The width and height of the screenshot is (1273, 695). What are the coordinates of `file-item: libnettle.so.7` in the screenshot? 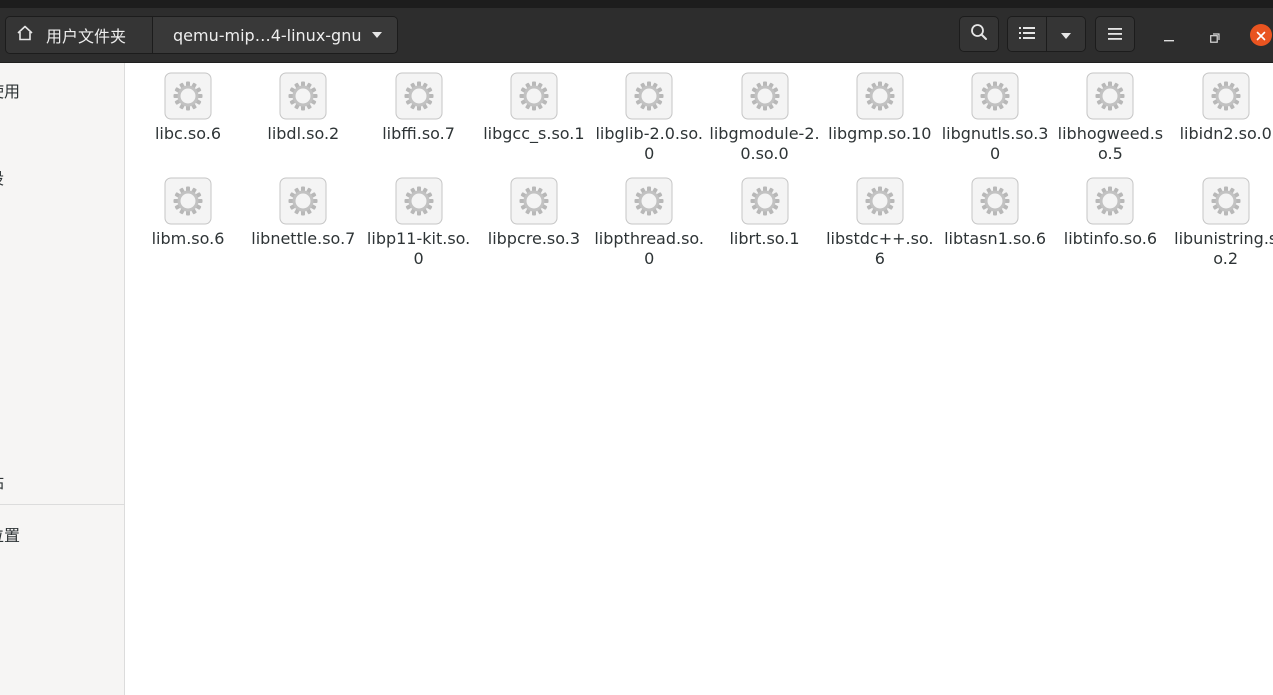 It's located at (303, 208).